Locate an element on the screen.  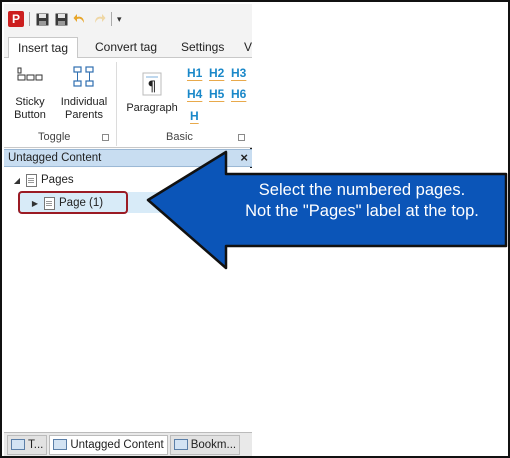
individual-parents-icon is located at coordinates (83, 76).